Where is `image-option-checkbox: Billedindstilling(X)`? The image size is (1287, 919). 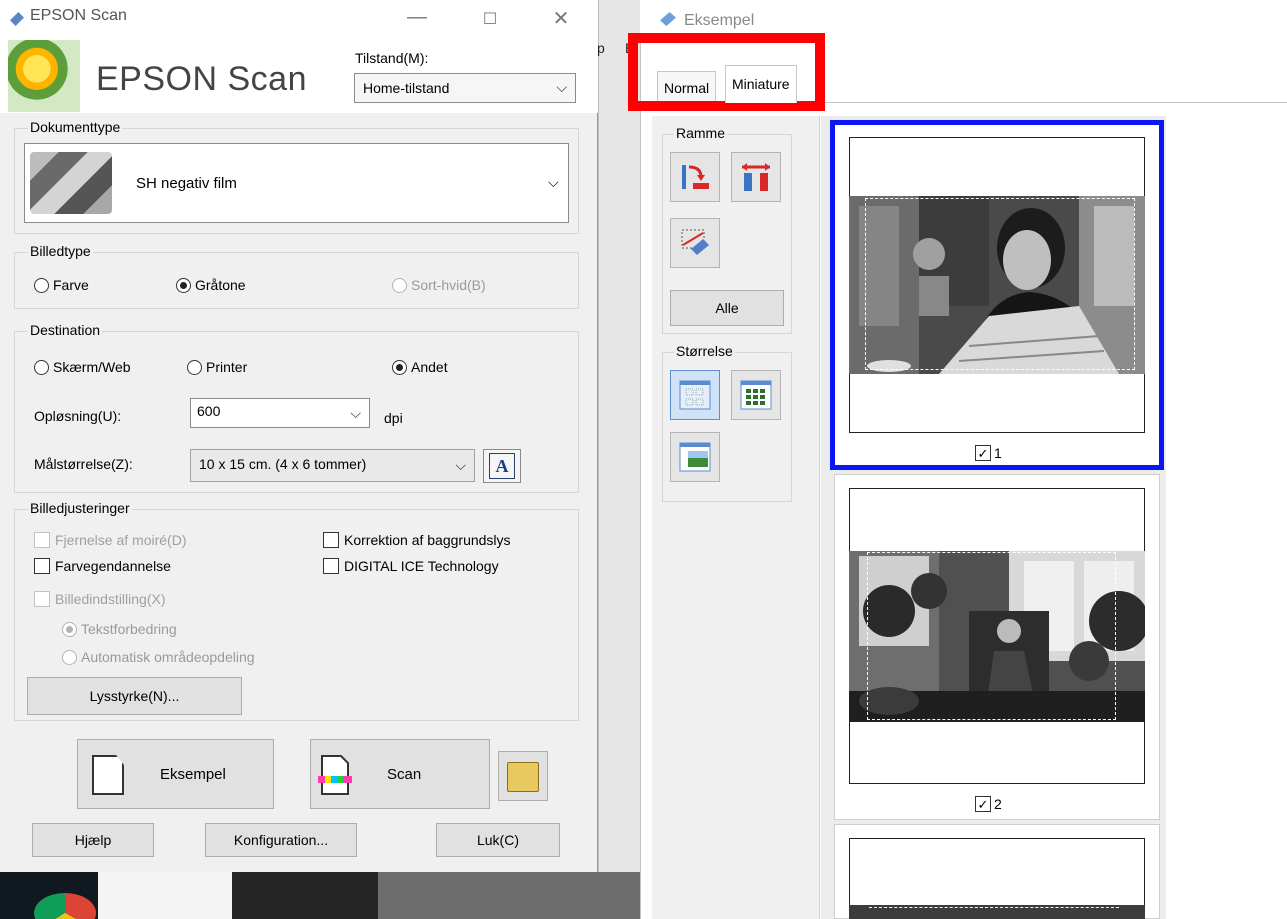
image-option-checkbox: Billedindstilling(X) is located at coordinates (100, 599).